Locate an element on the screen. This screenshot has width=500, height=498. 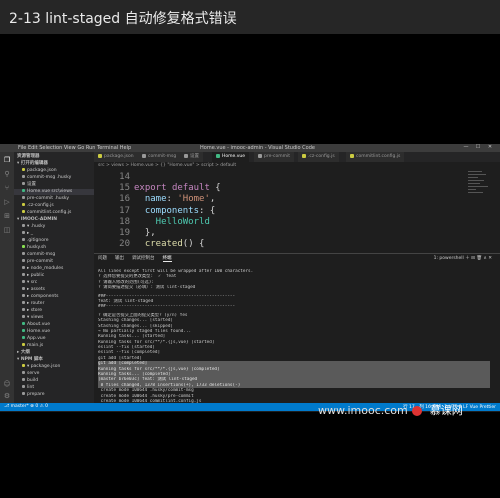
editor-tab: package.json is located at coordinates (116, 157).